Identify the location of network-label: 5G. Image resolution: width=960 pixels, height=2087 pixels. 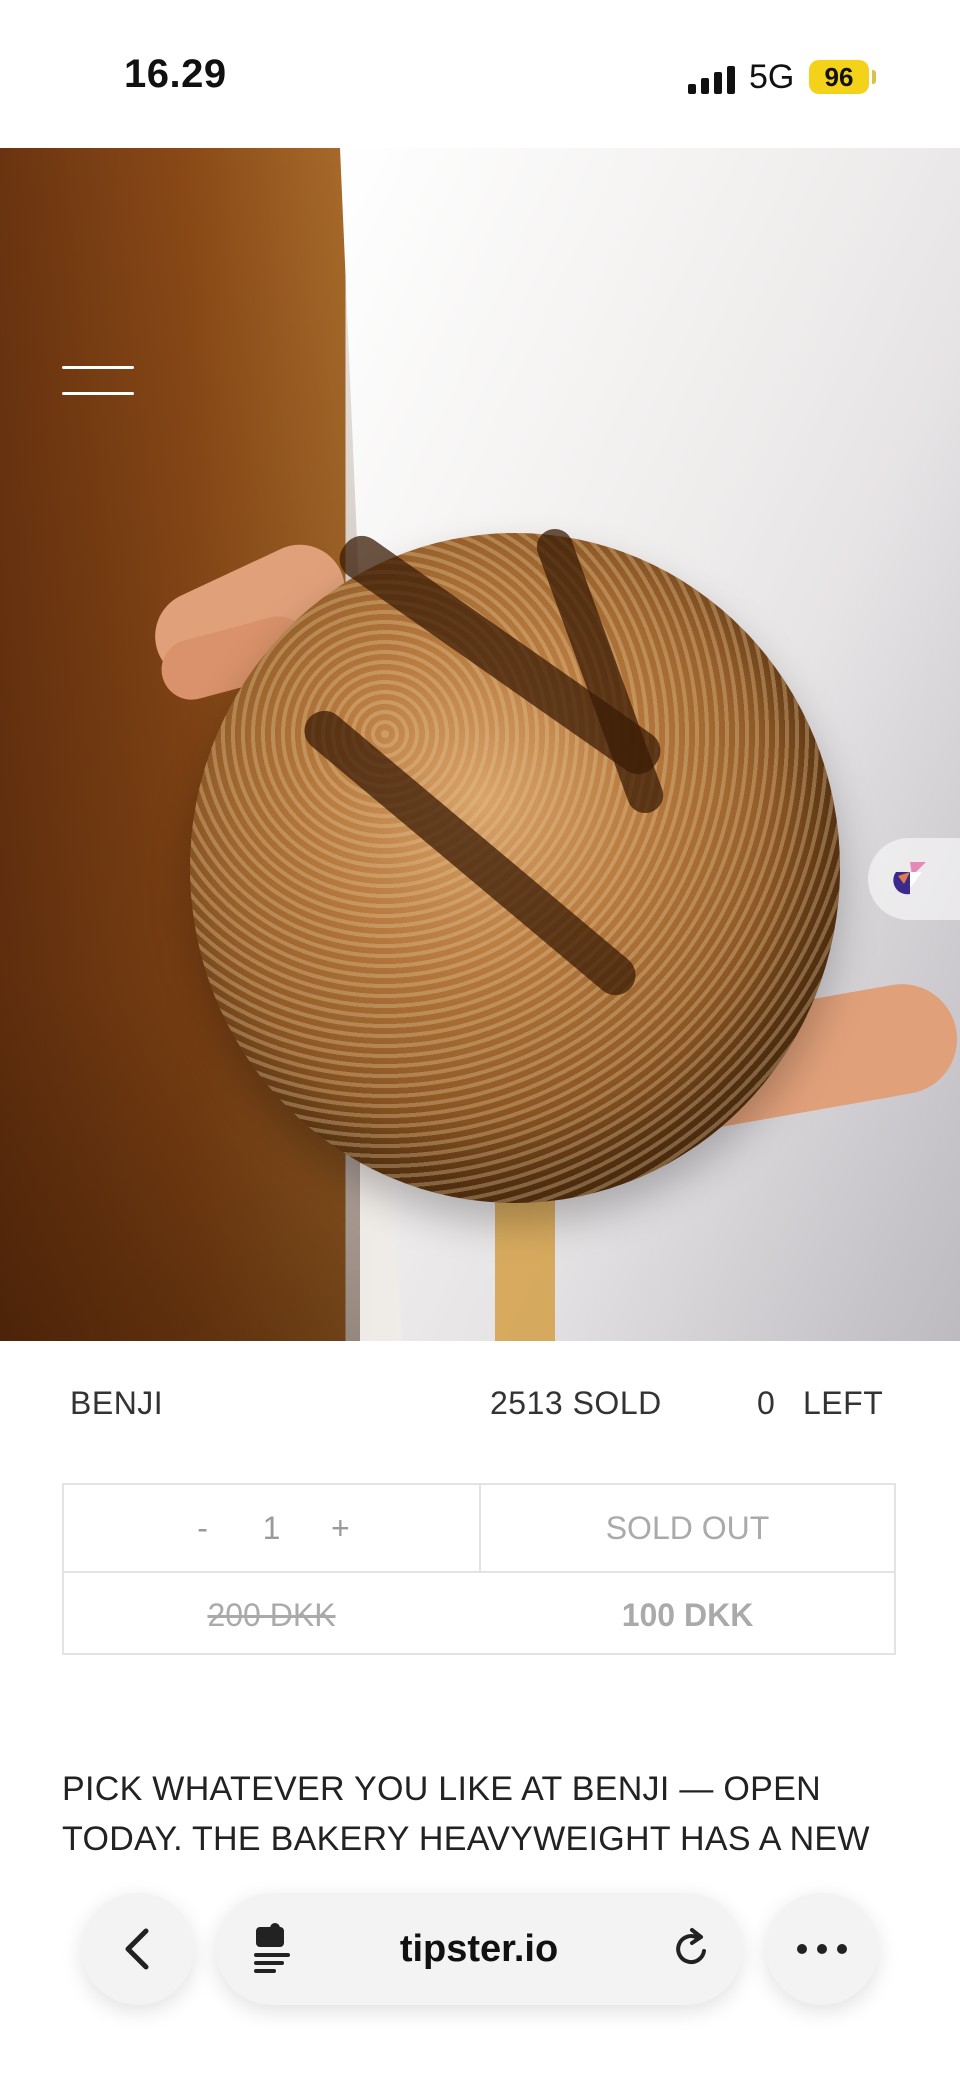
(772, 77).